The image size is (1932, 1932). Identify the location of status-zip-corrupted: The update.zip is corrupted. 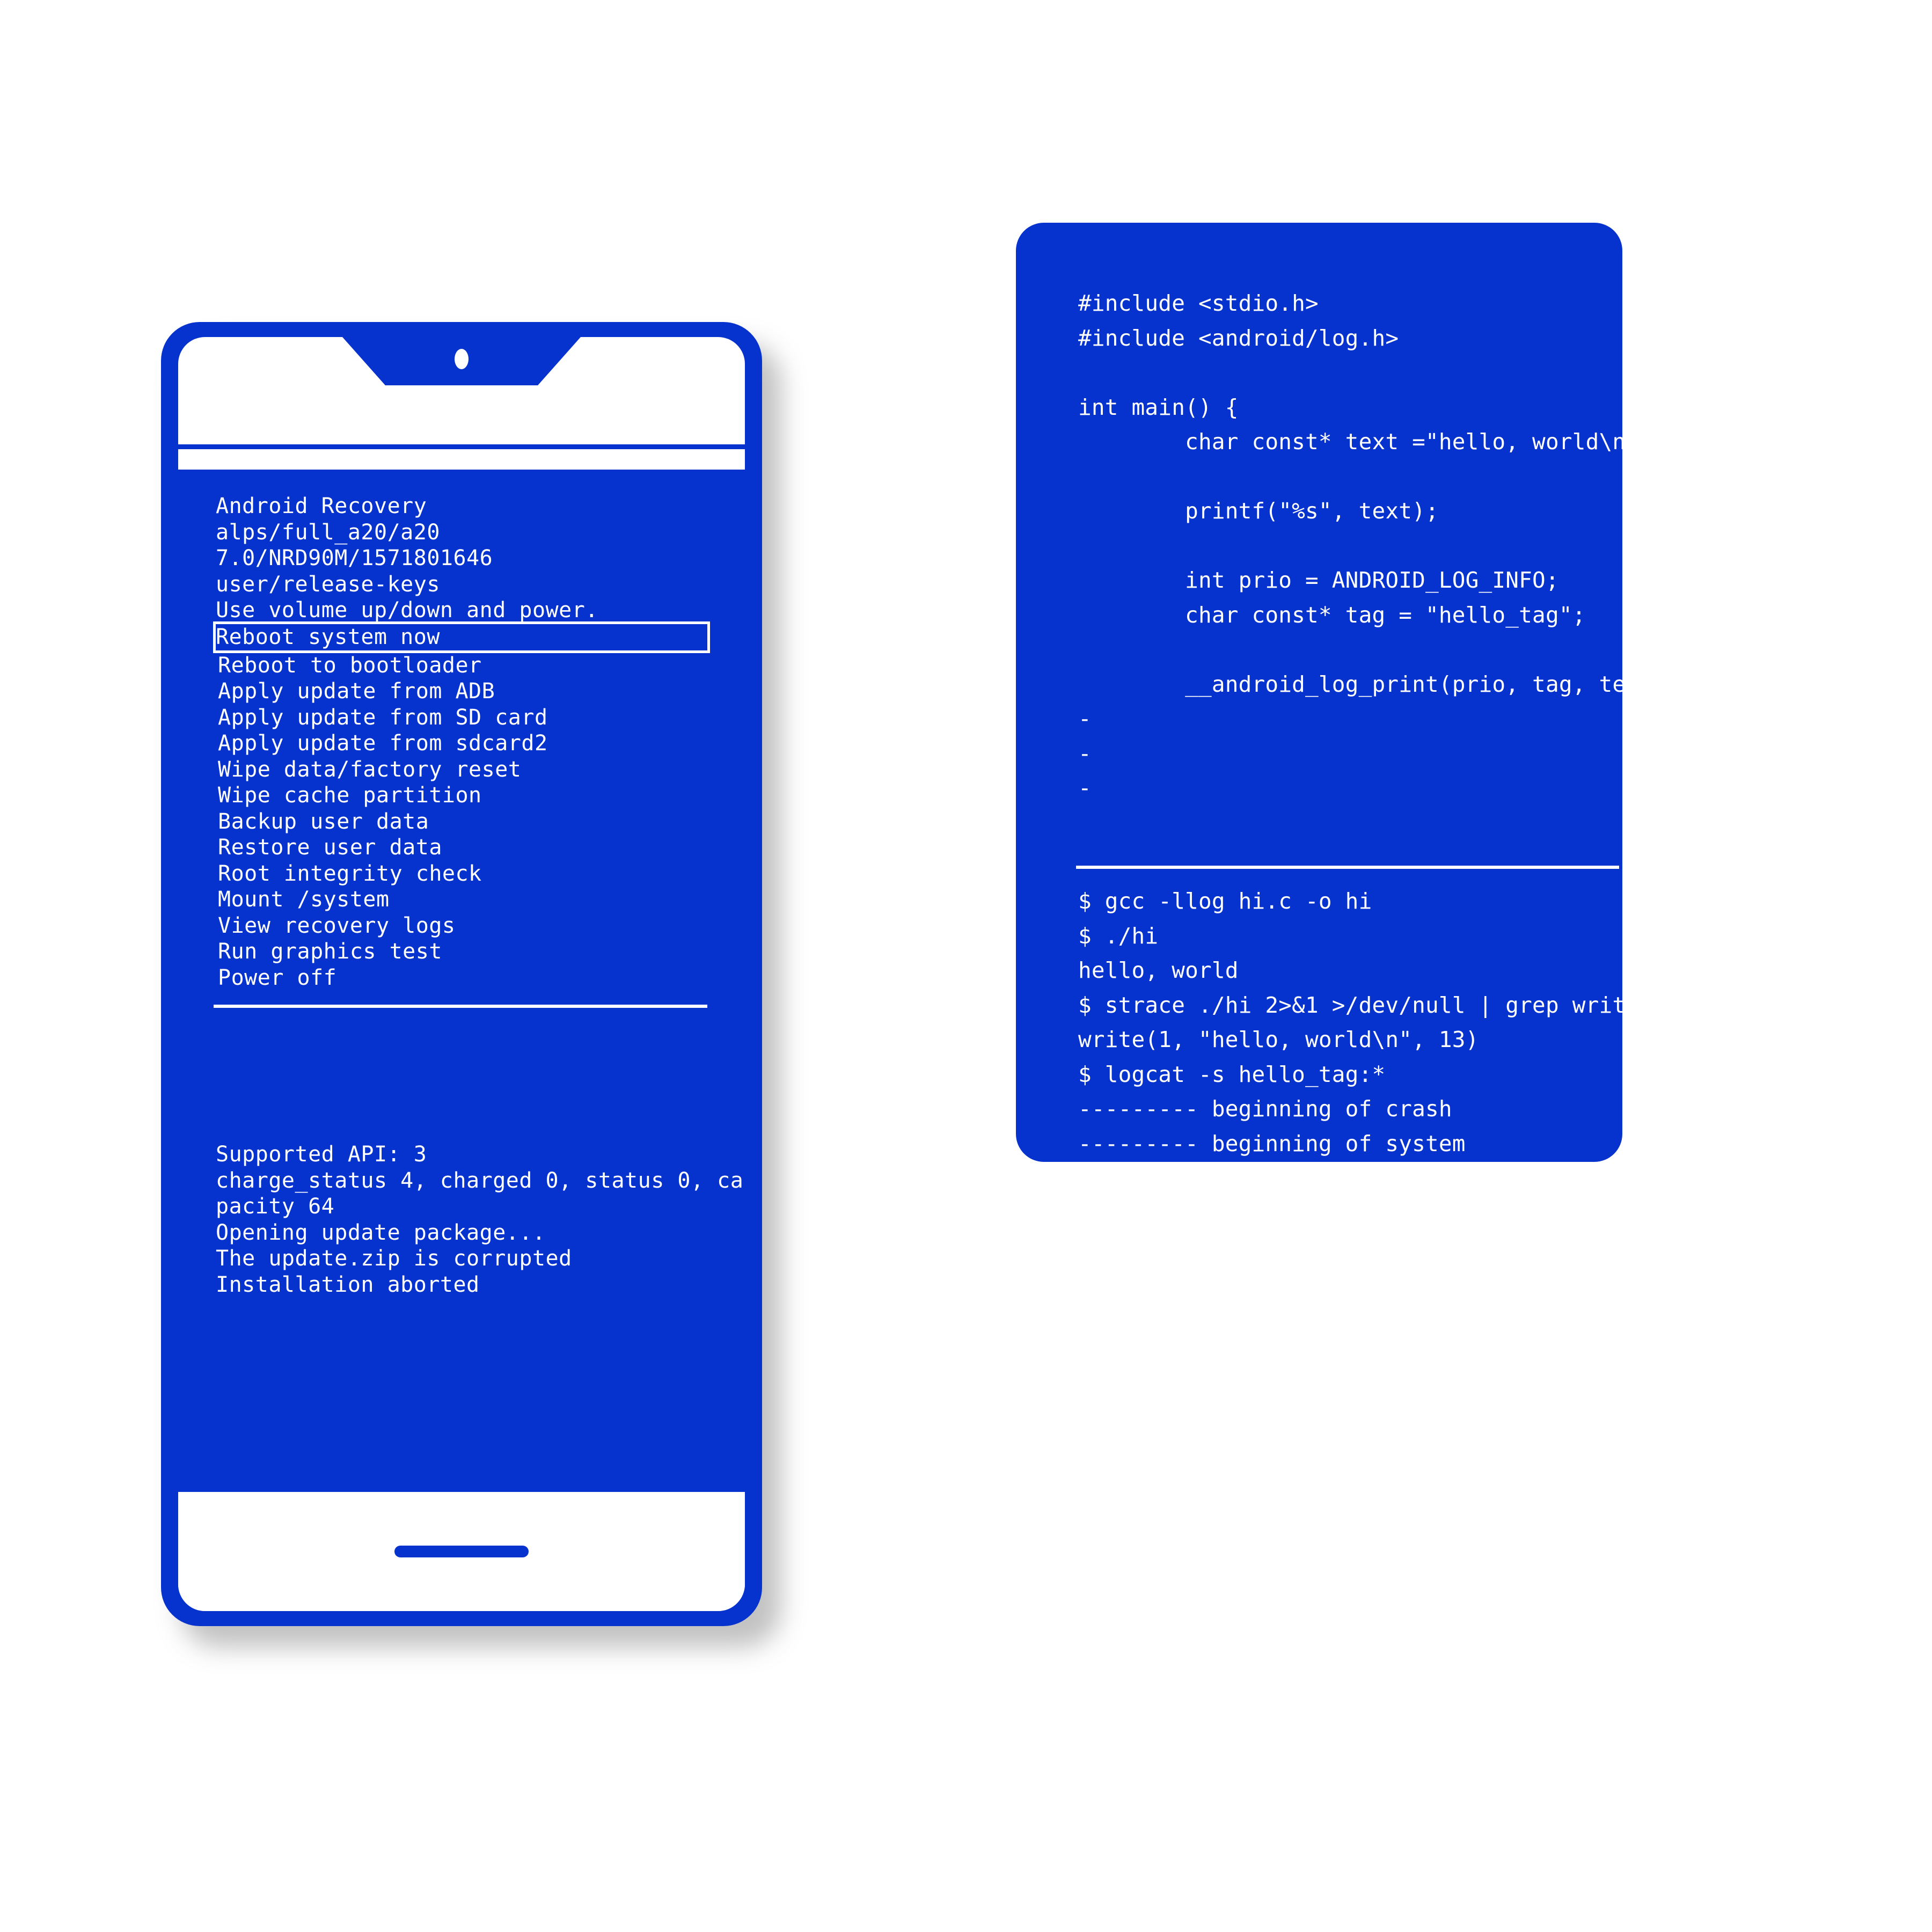
(394, 1258).